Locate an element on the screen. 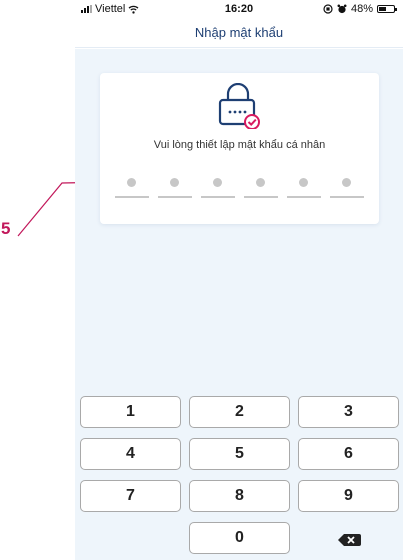 Image resolution: width=403 pixels, height=560 pixels. alarm-icon is located at coordinates (342, 9).